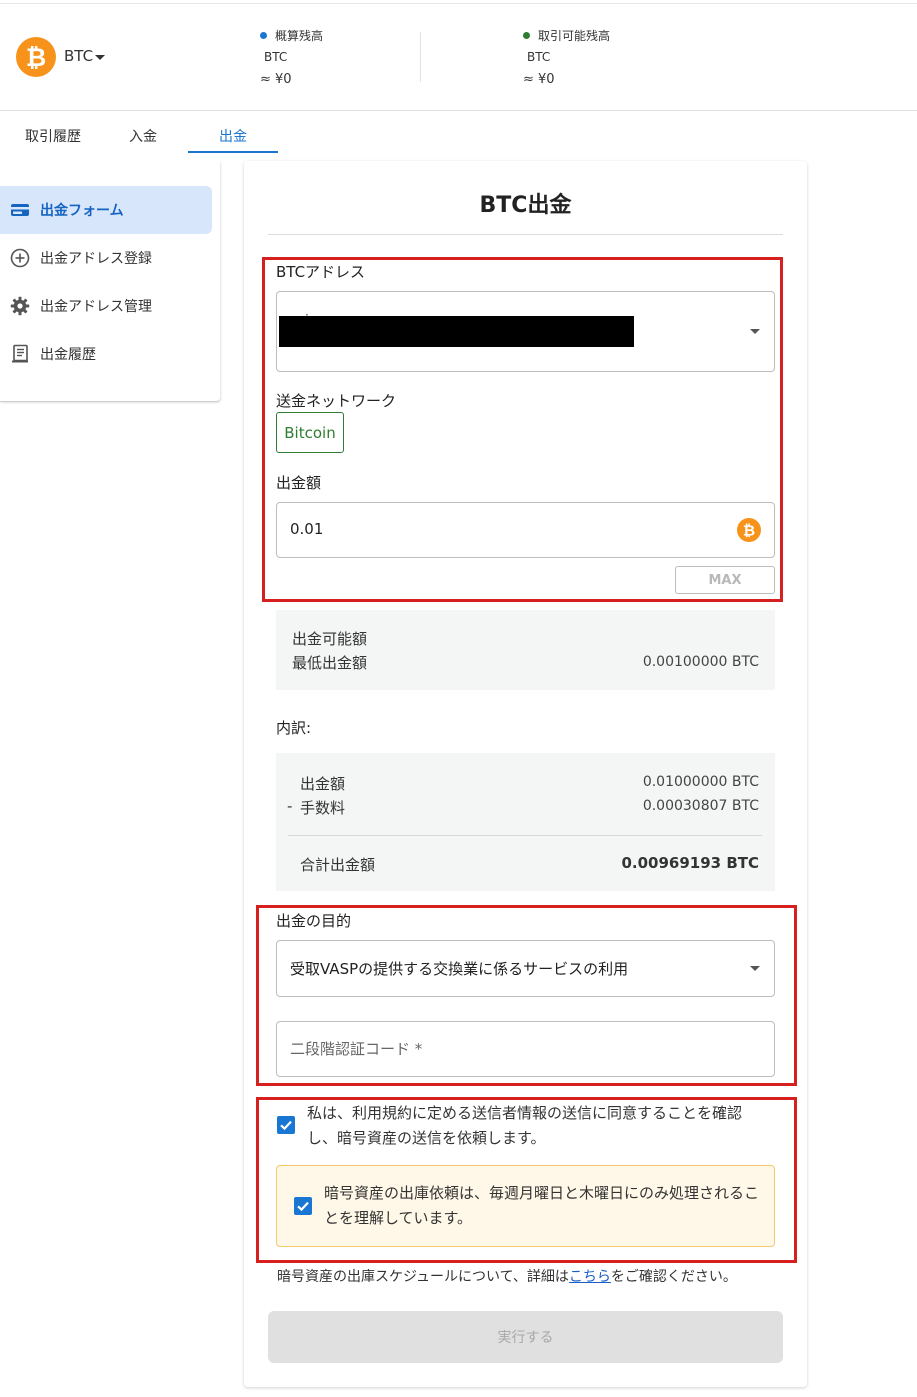 The height and width of the screenshot is (1397, 917). I want to click on available-balance-value: ≈ ¥0, so click(539, 79).